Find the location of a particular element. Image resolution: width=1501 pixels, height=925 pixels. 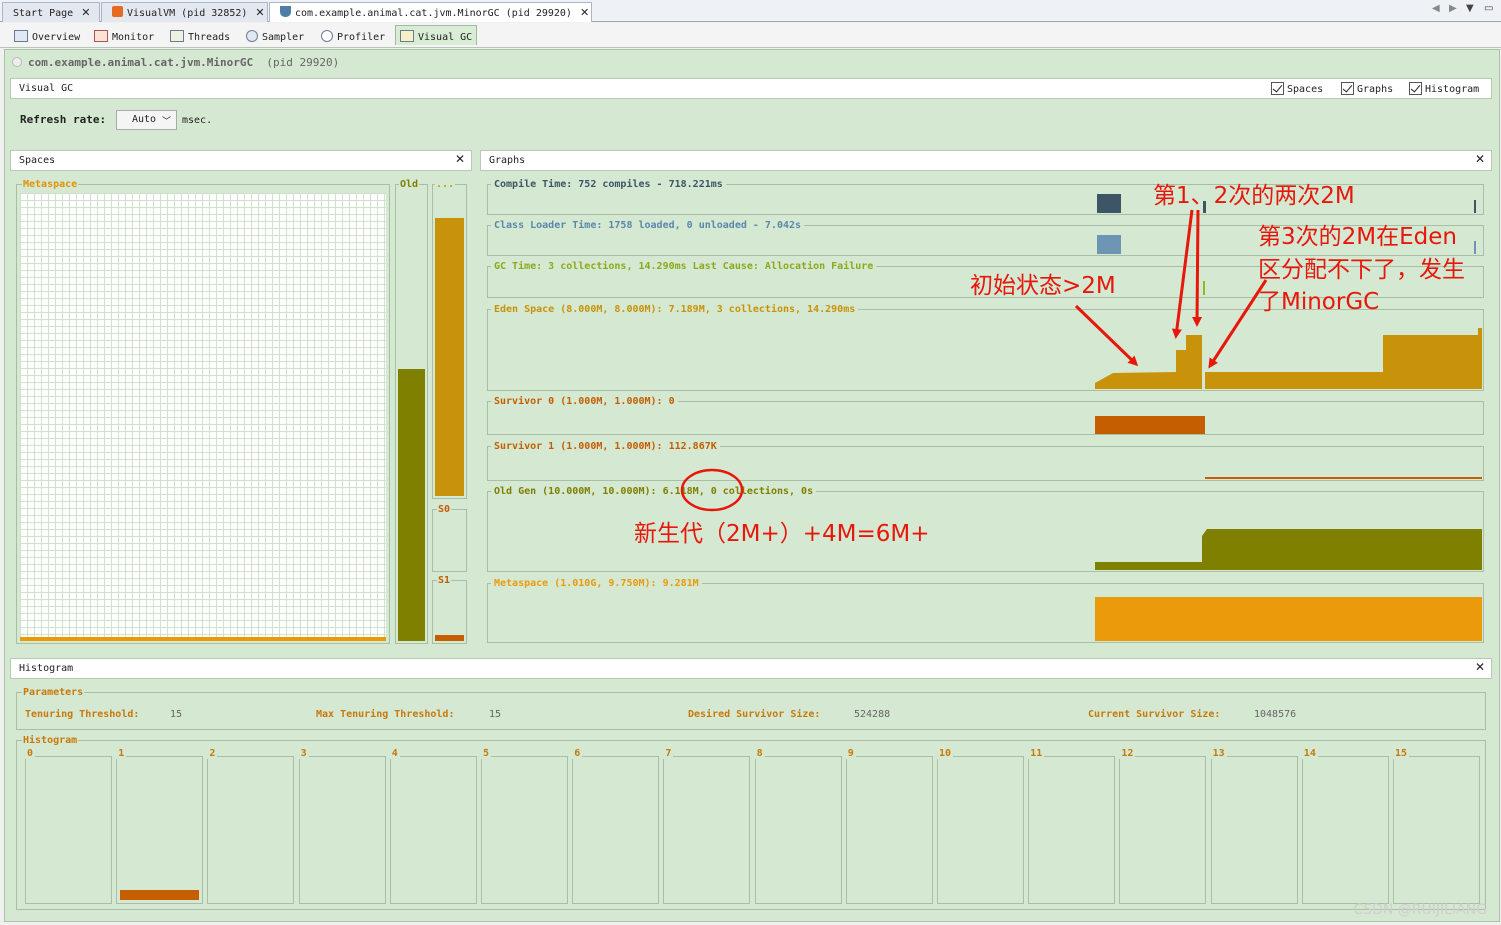

spaces-panel-header: Spaces ✕ is located at coordinates (241, 160).